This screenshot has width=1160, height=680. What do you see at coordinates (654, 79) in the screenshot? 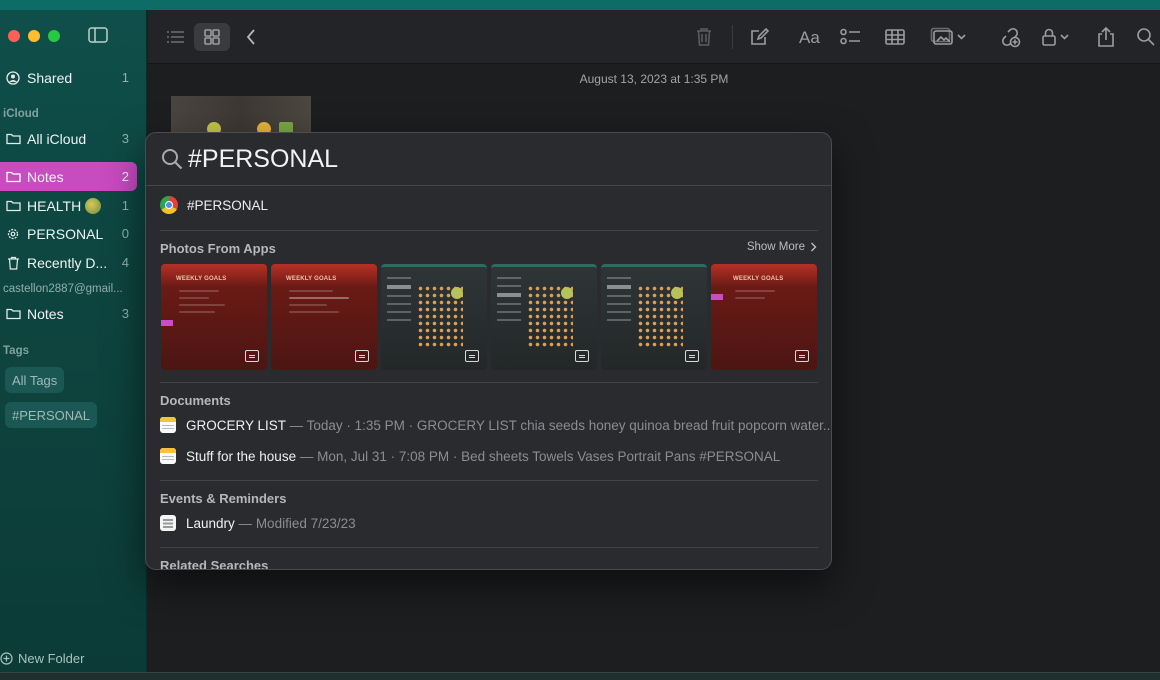
I see `note-date: August 13, 2023 at 1:35 PM` at bounding box center [654, 79].